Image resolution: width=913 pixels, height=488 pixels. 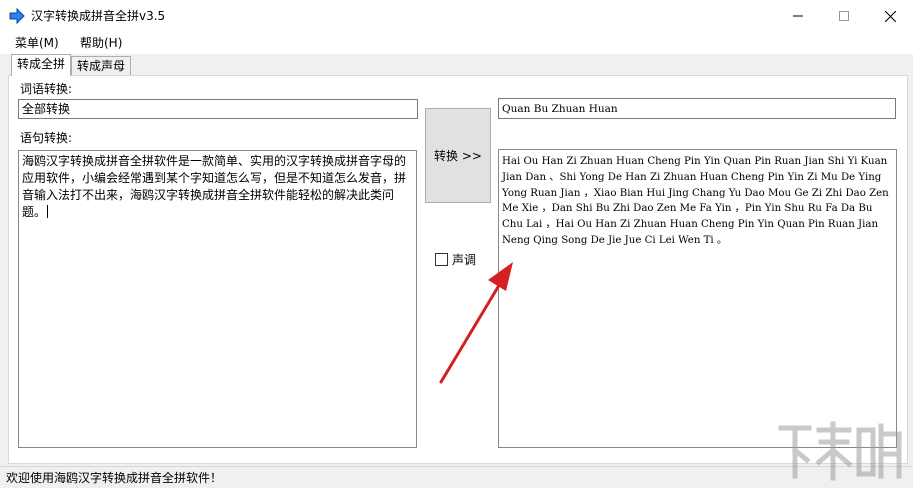 I want to click on tab-initials: 转成声母, so click(x=101, y=66).